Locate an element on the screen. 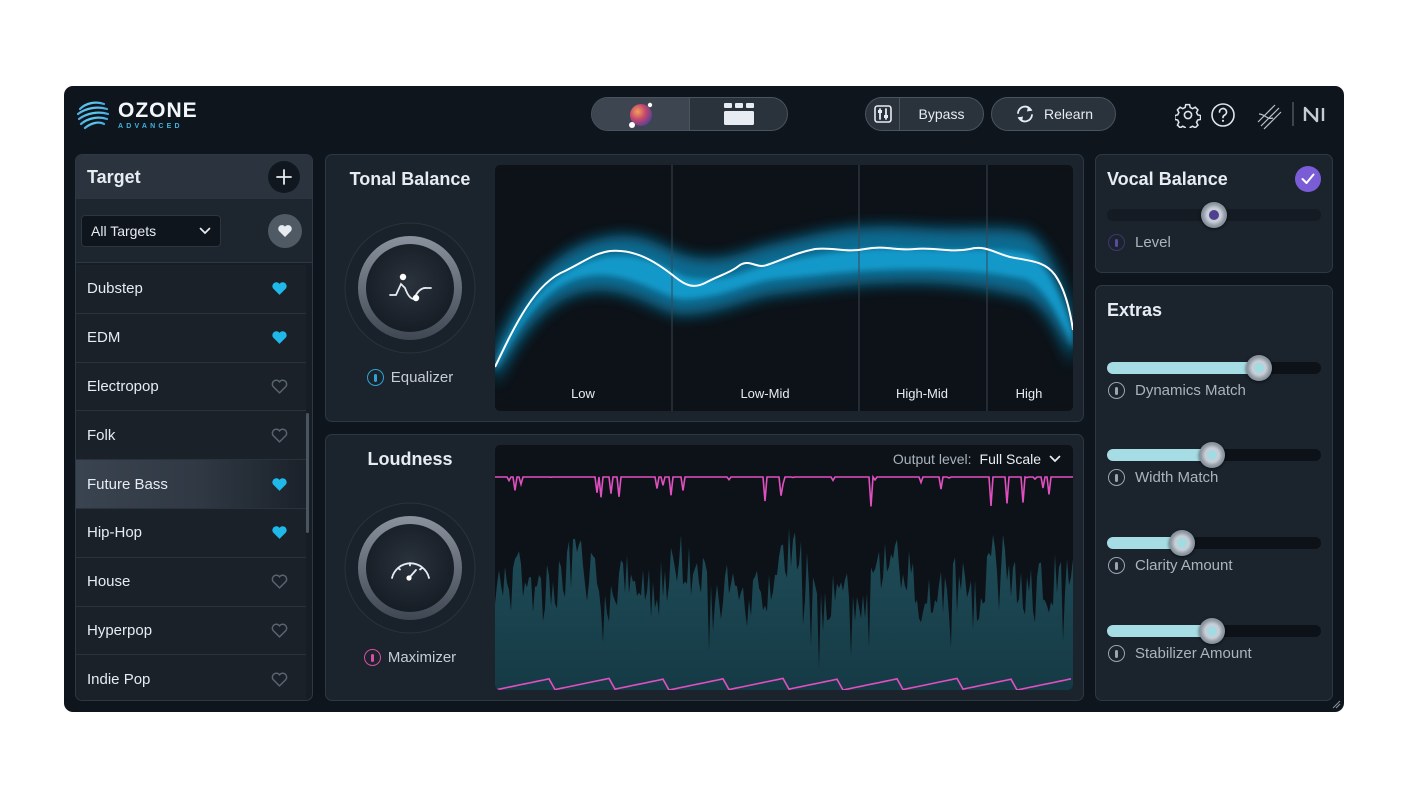 The image size is (1408, 800). mixer-faders-icon is located at coordinates (882, 114).